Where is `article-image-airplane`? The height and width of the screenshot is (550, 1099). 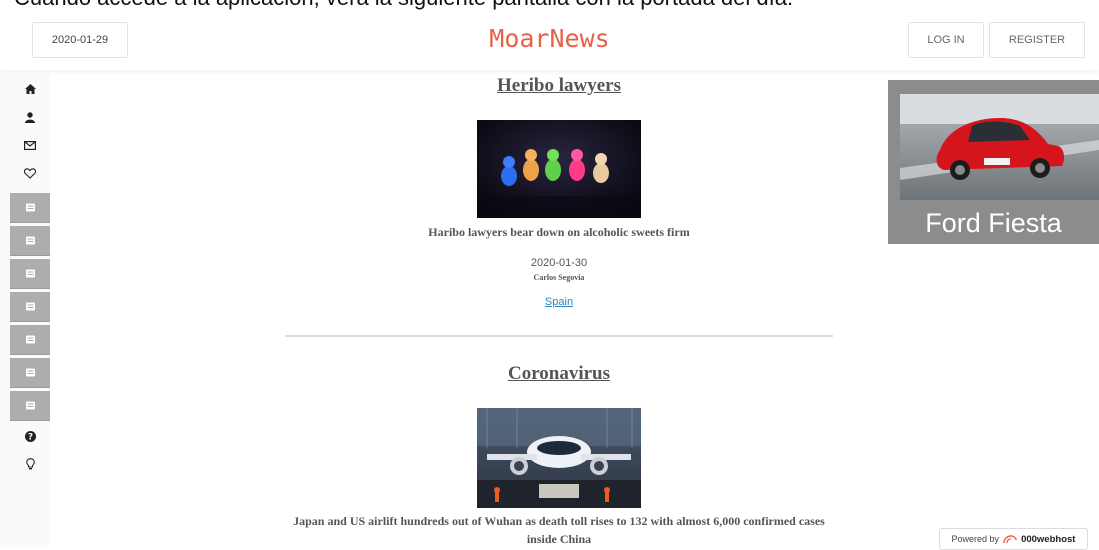
article-image-airplane is located at coordinates (559, 458).